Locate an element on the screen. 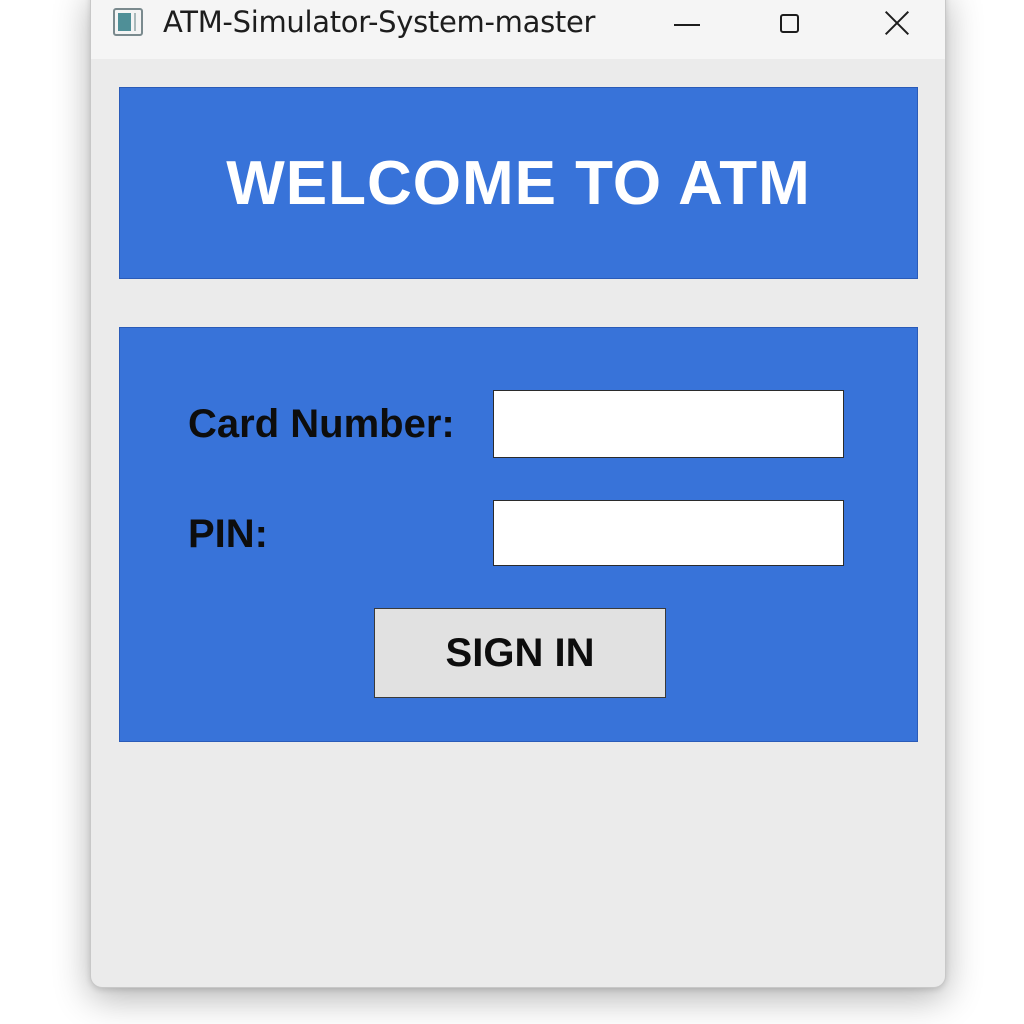  welcome-banner: WELCOME TO ATM is located at coordinates (518, 183).